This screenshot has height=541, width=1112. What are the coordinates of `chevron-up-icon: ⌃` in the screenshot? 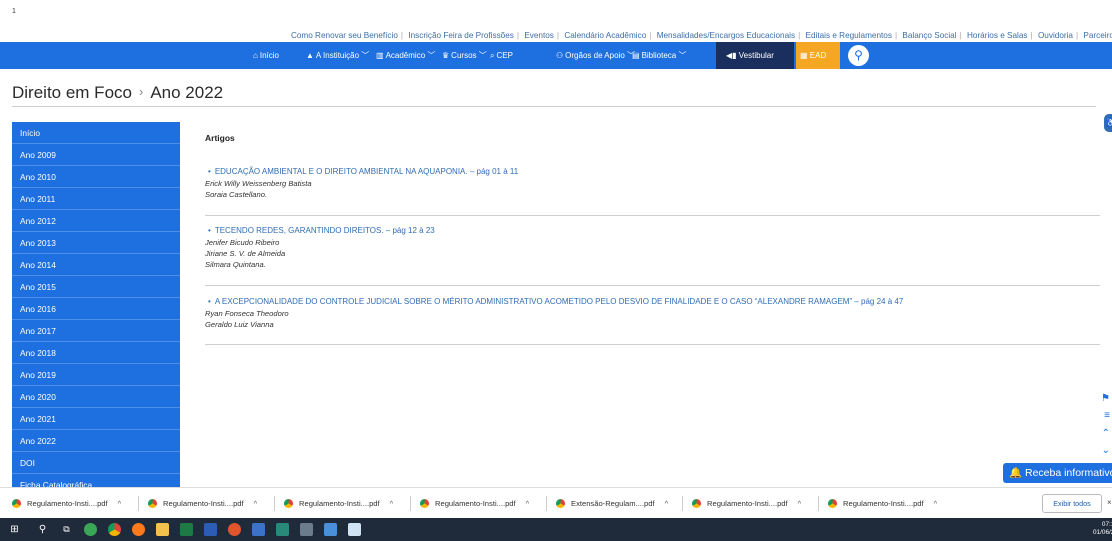 It's located at (1106, 433).